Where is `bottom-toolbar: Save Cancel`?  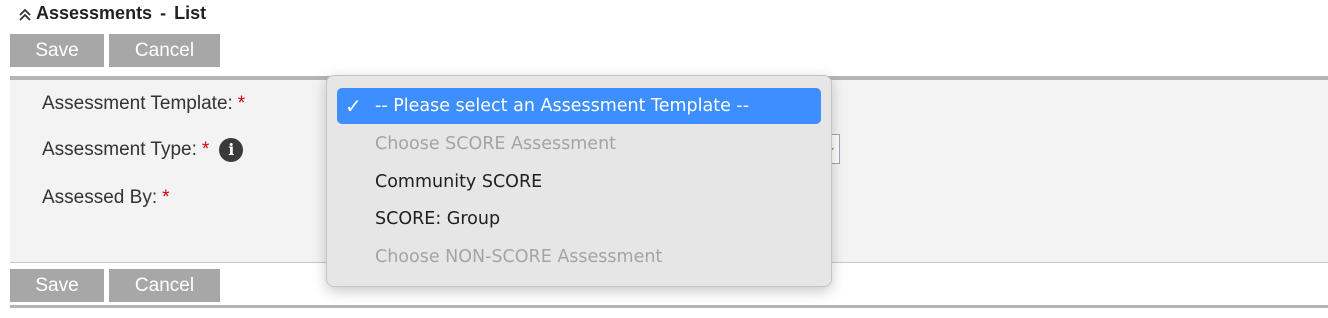 bottom-toolbar: Save Cancel is located at coordinates (115, 285).